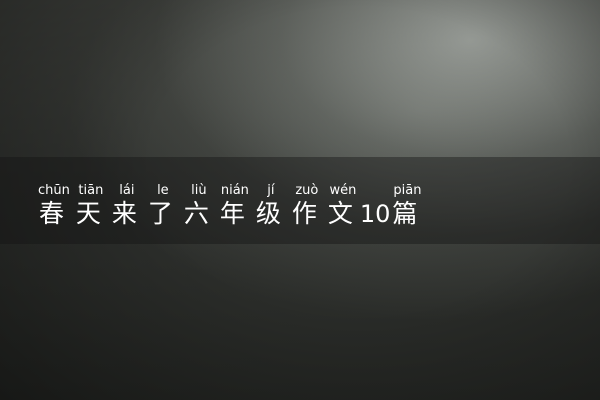 The image size is (600, 400). Describe the element at coordinates (271, 190) in the screenshot. I see `pinyin: jí` at that location.